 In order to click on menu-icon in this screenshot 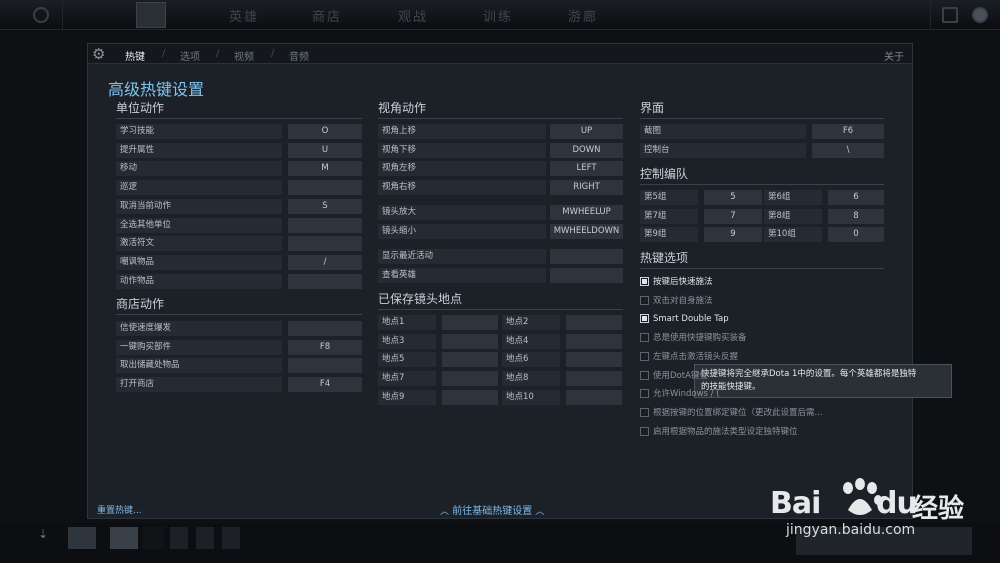, I will do `click(950, 15)`.